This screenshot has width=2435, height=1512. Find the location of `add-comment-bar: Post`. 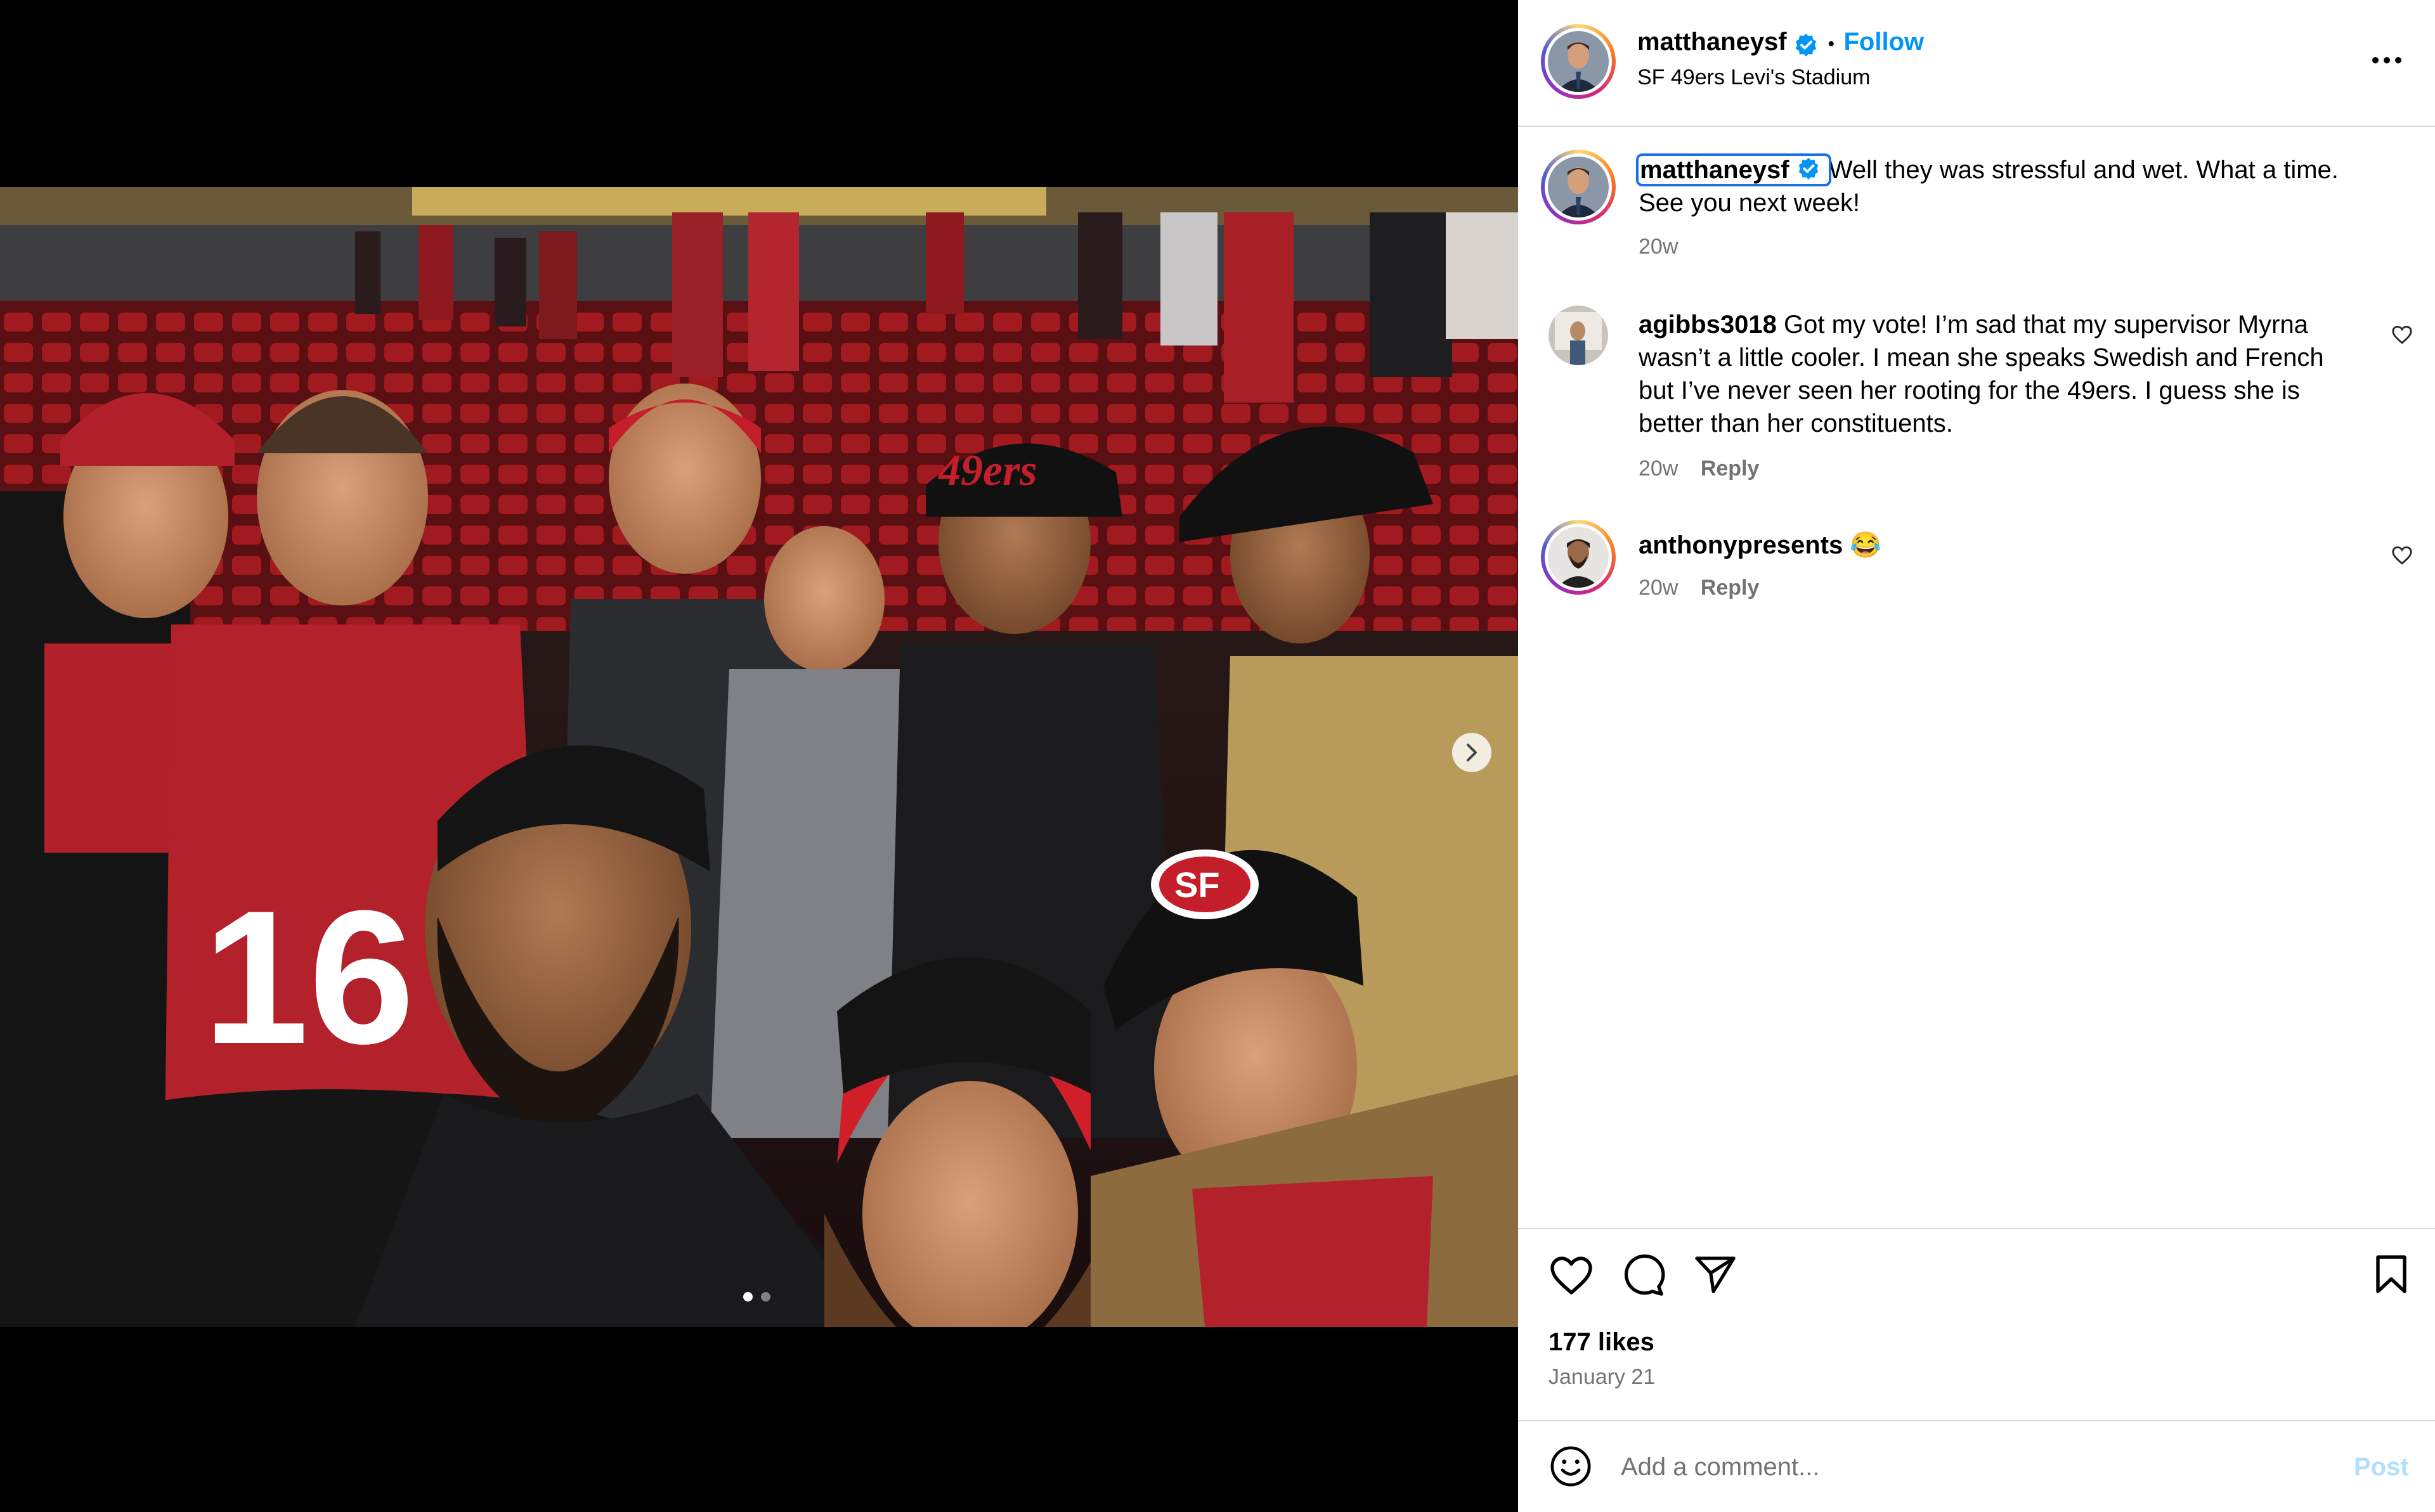

add-comment-bar: Post is located at coordinates (1977, 1466).